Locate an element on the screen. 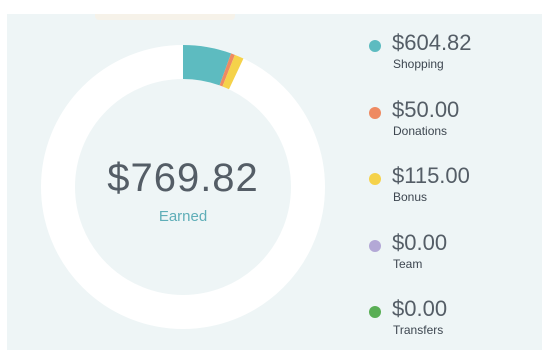 Image resolution: width=549 pixels, height=357 pixels. legend-item-shopping: $604.82 Shopping is located at coordinates (452, 55).